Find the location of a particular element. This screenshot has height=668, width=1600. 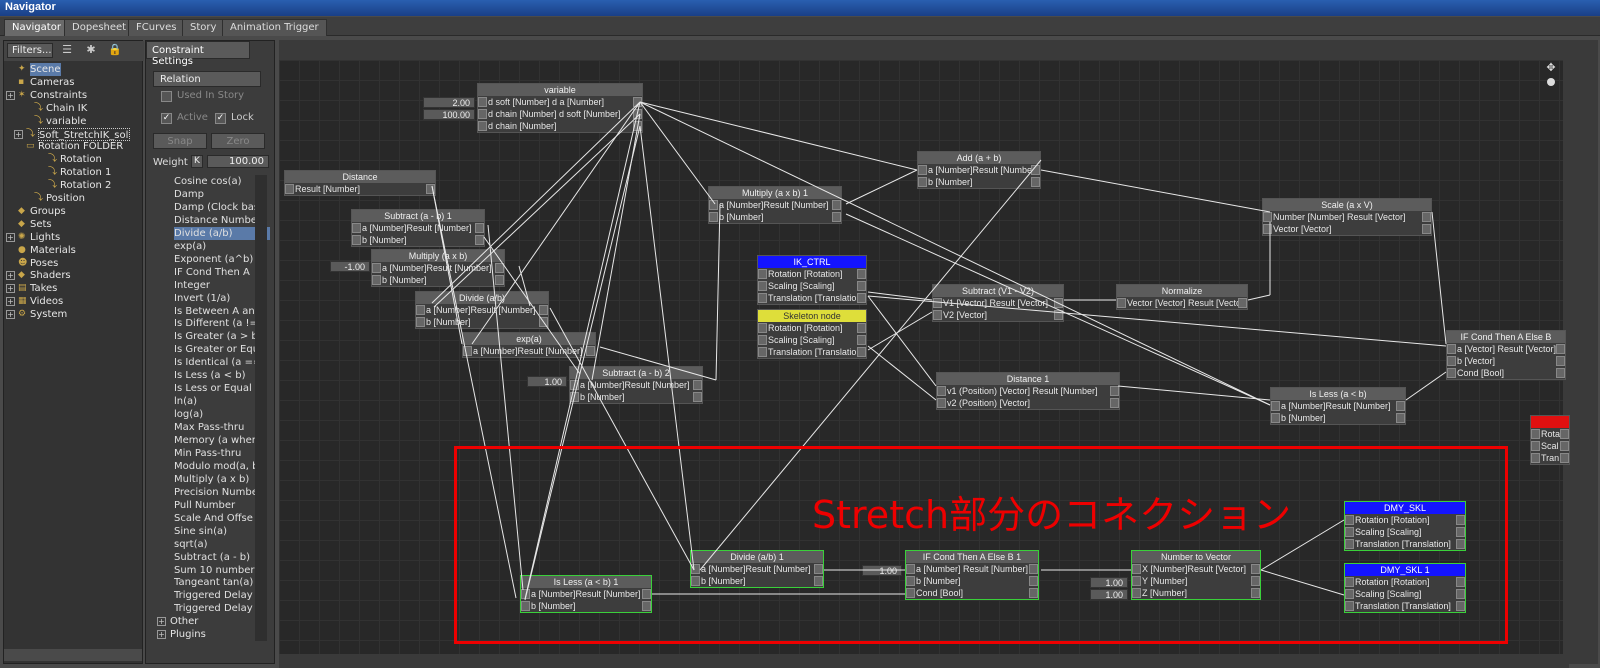

tree-item-rotation: Rotation is located at coordinates (81, 159).